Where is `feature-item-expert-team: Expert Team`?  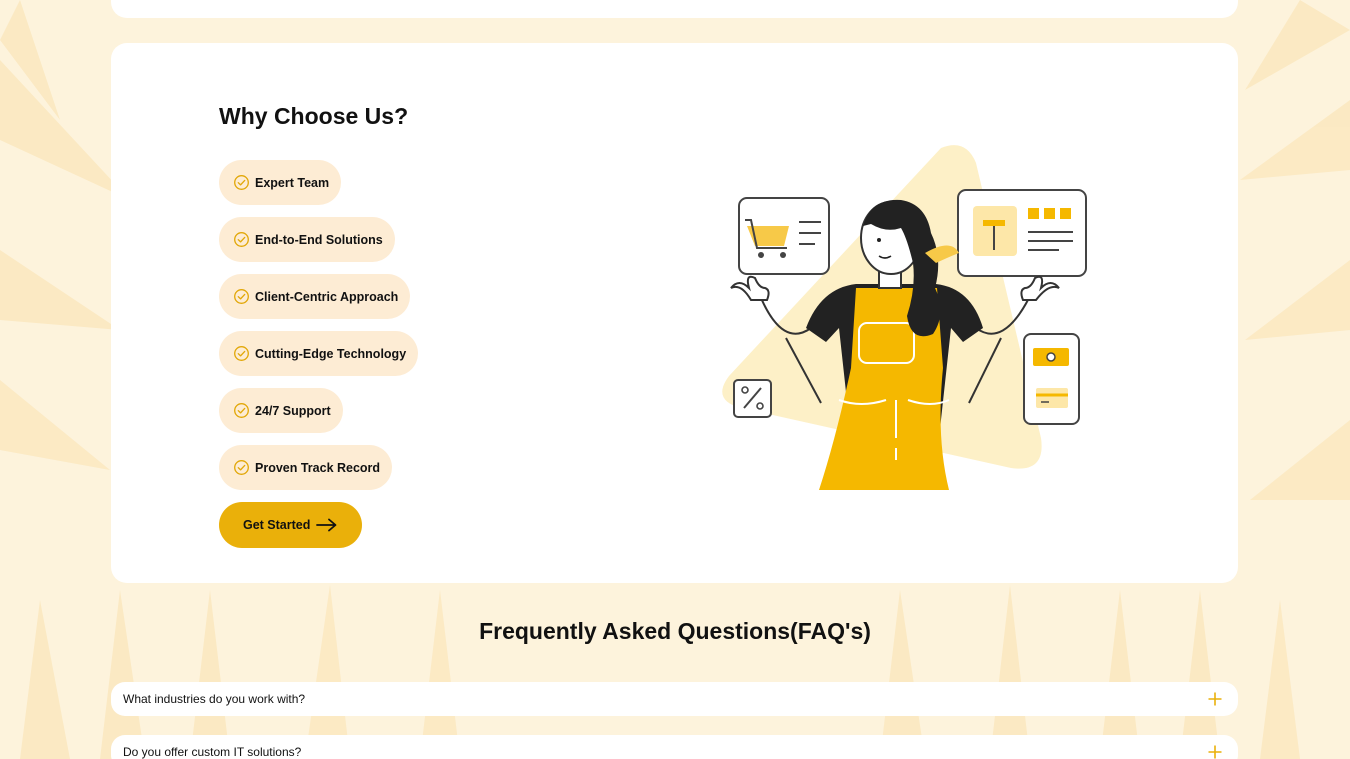 feature-item-expert-team: Expert Team is located at coordinates (280, 182).